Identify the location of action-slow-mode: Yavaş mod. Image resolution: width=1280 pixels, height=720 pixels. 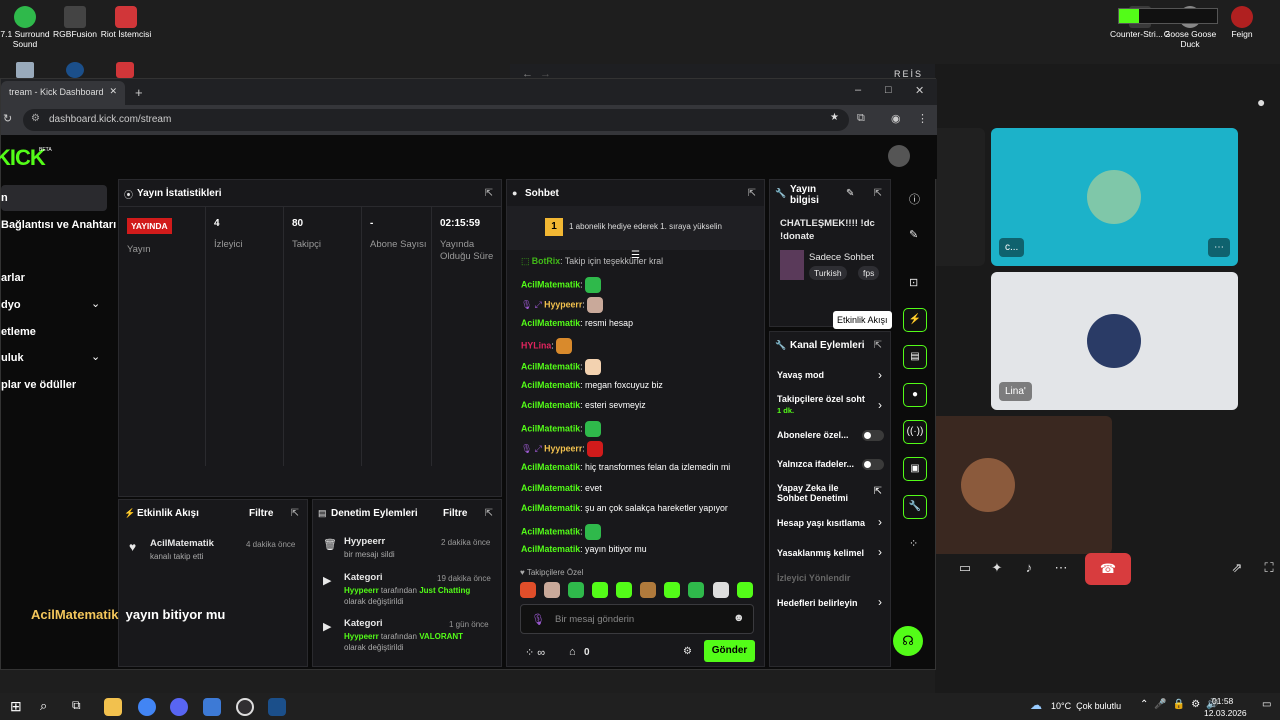
(800, 375).